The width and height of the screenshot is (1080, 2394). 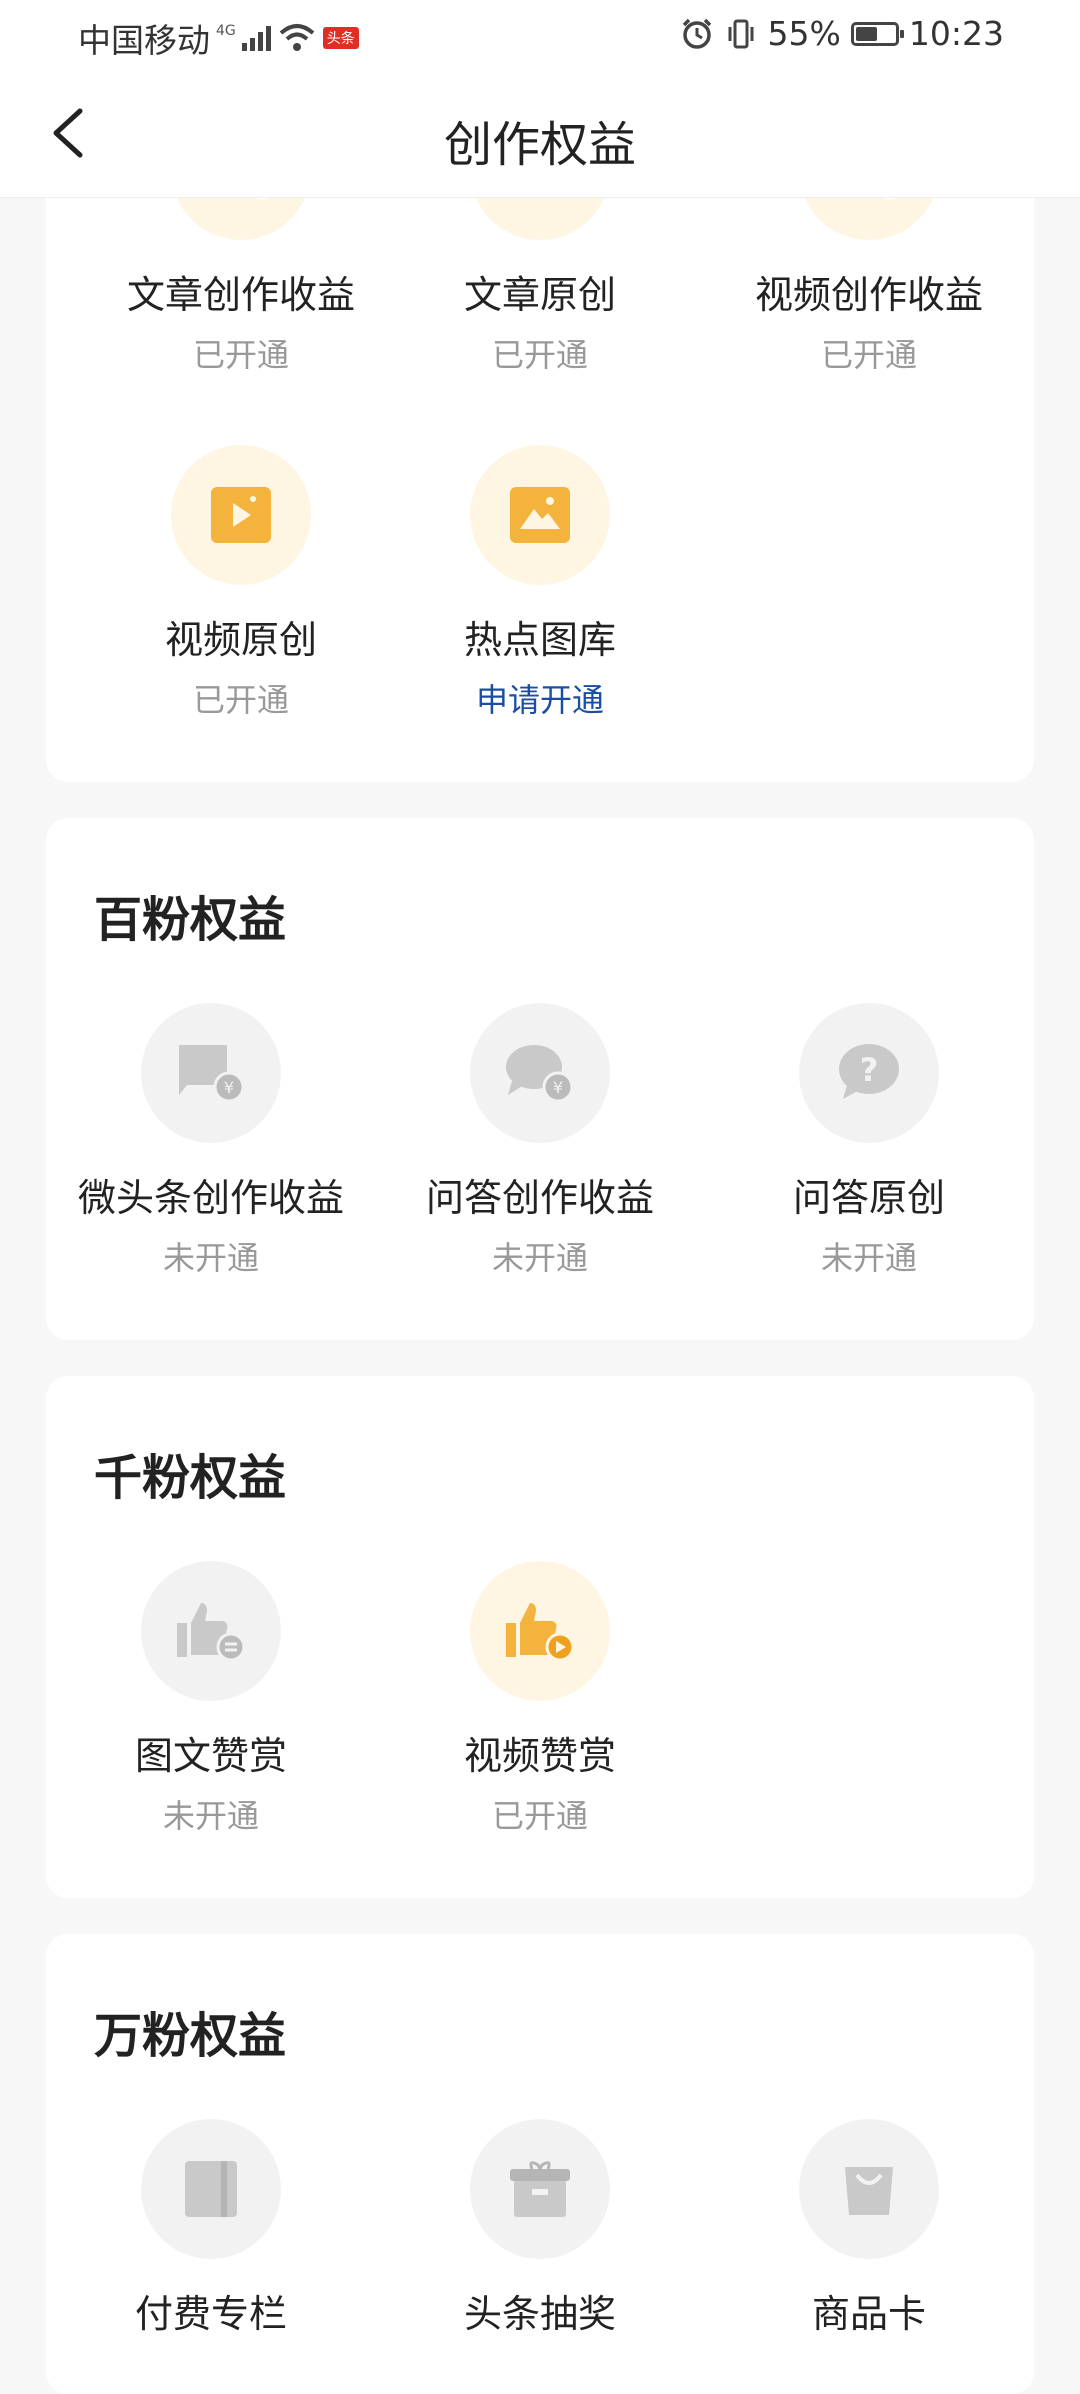 What do you see at coordinates (868, 1198) in the screenshot?
I see `benefit-label: 问答原创` at bounding box center [868, 1198].